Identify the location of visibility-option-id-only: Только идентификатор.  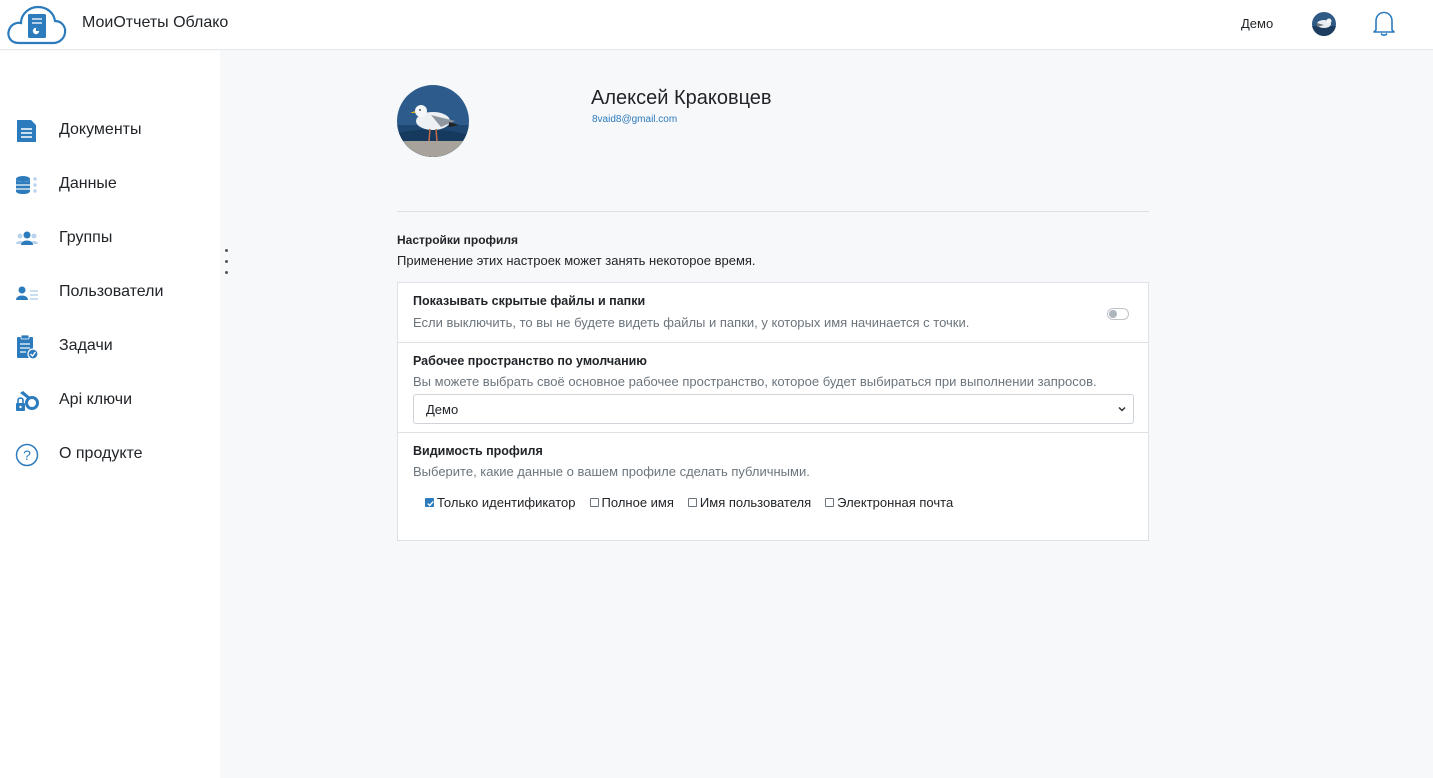
(500, 502).